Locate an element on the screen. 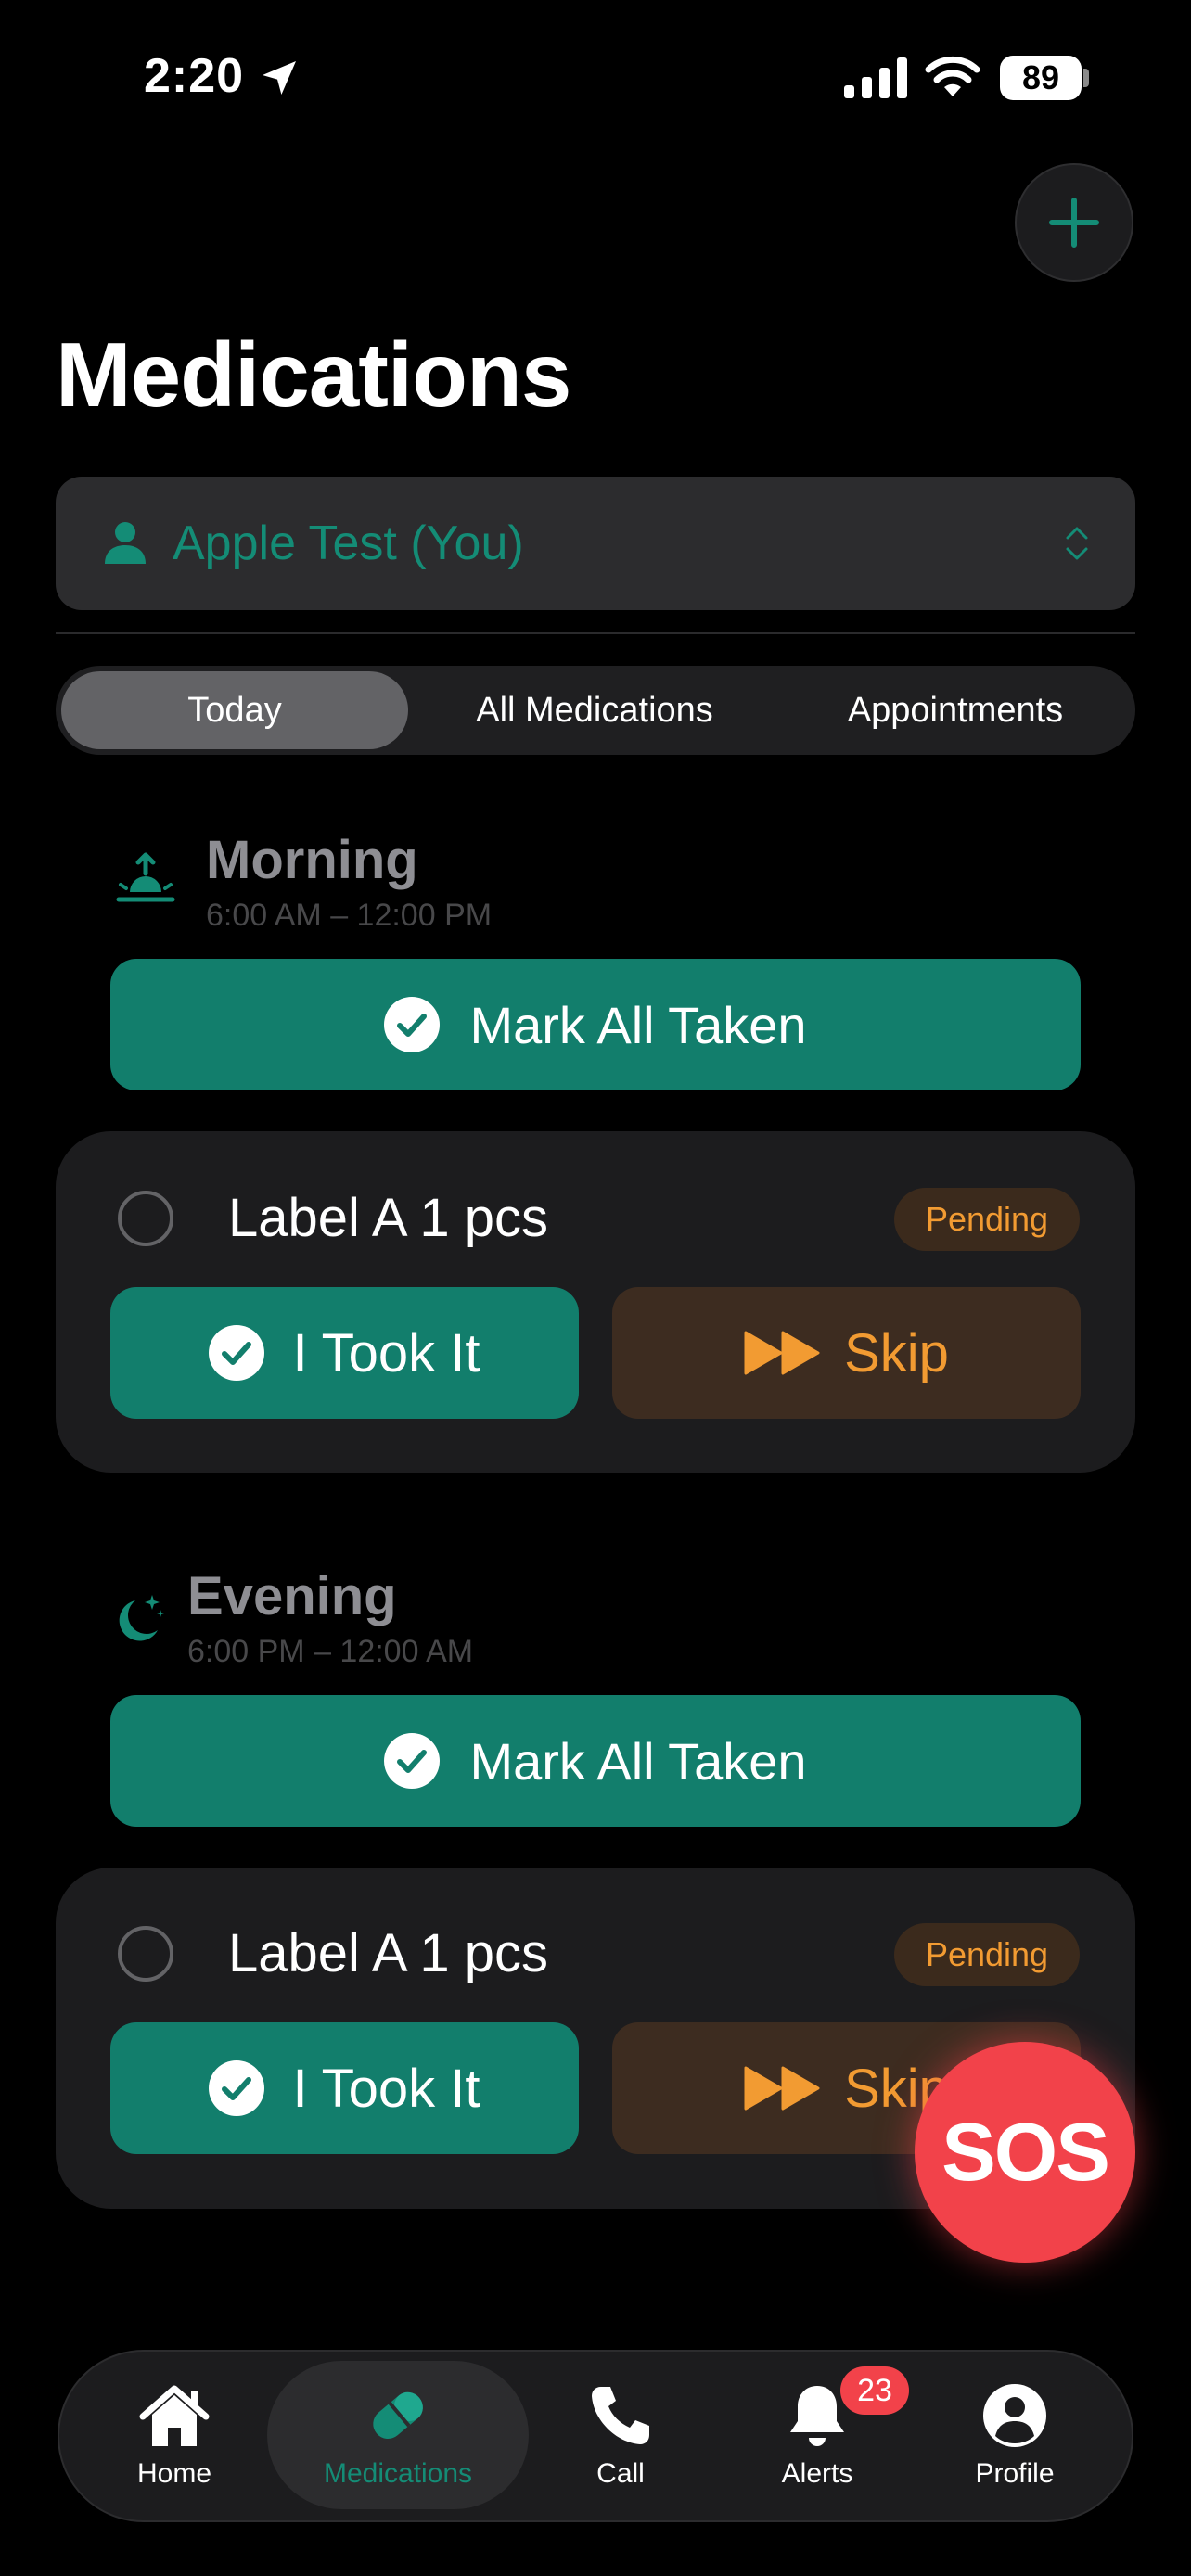 The image size is (1191, 2576). wifi-icon is located at coordinates (952, 76).